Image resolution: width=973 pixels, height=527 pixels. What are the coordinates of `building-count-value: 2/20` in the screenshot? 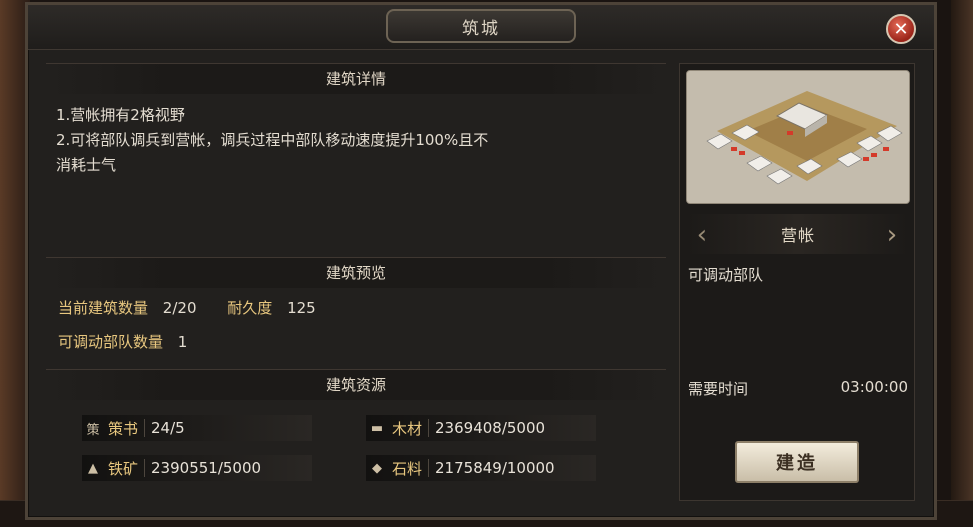 It's located at (179, 308).